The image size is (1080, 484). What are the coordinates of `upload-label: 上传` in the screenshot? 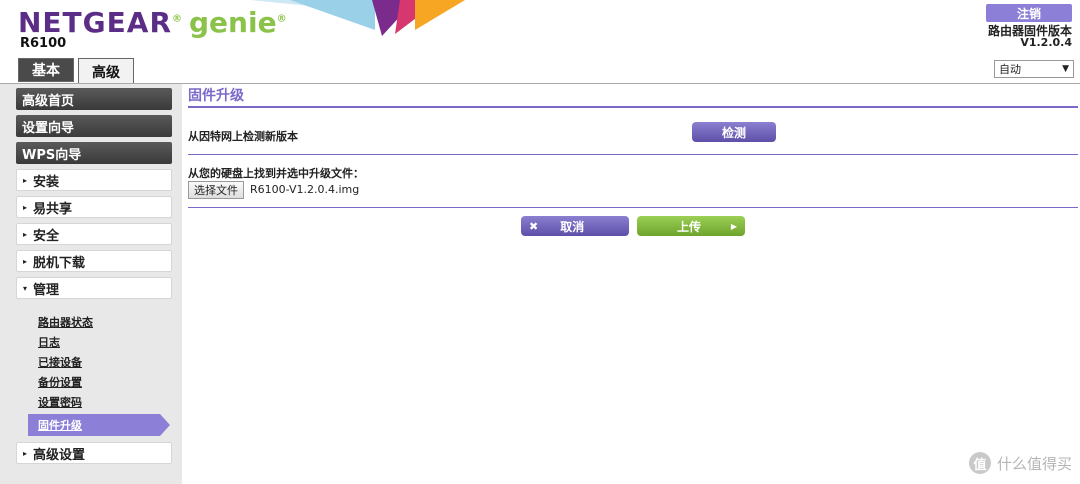 It's located at (689, 226).